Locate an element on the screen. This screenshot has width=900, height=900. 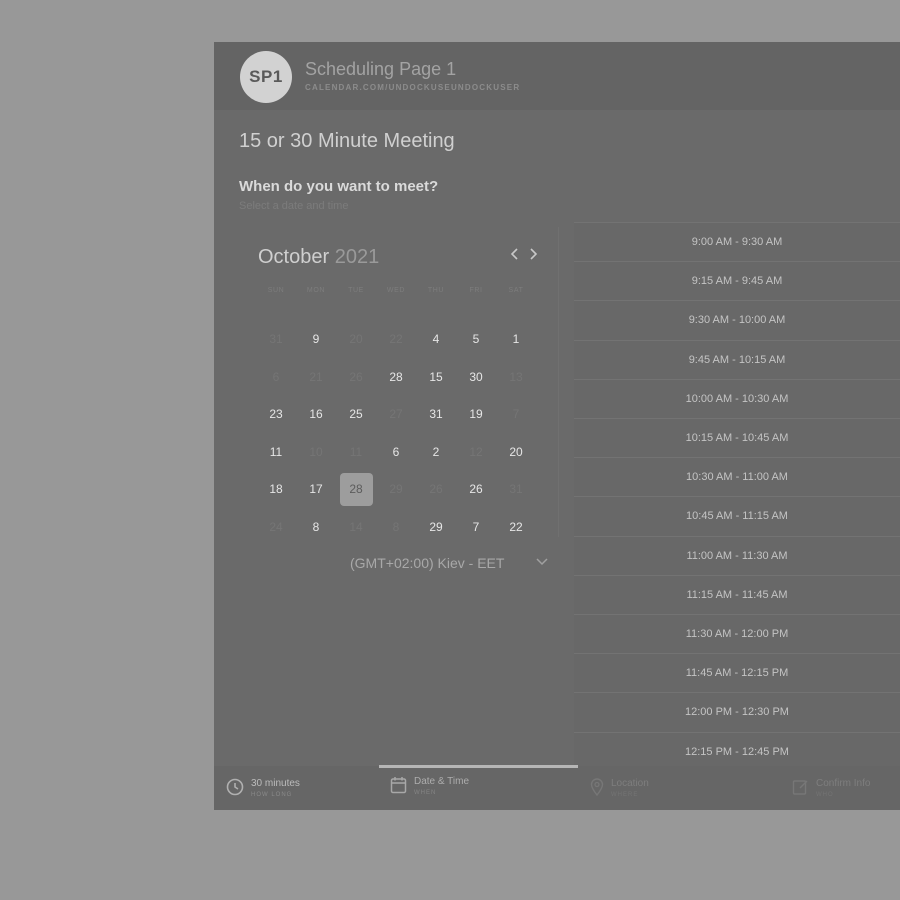
step-duration-label: 30 minutes is located at coordinates (275, 783).